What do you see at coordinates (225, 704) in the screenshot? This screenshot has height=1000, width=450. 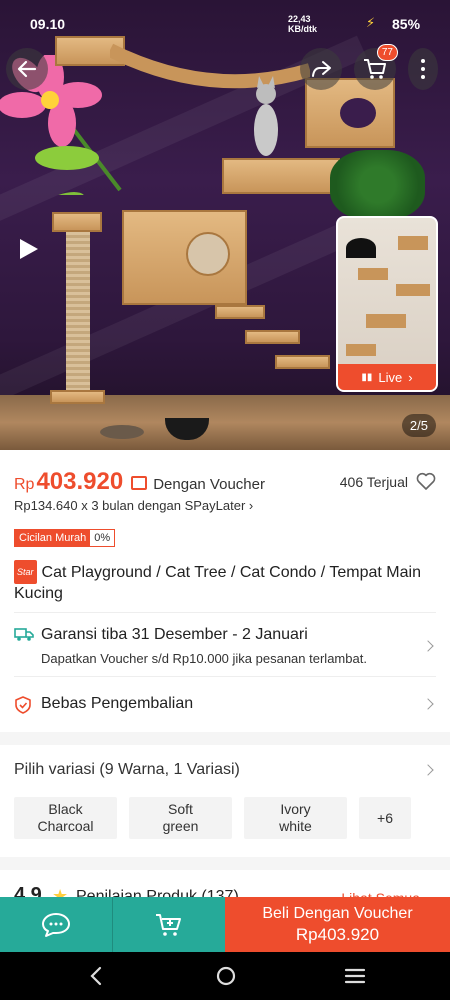 I see `free-returns-row: Bebas Pengembalian` at bounding box center [225, 704].